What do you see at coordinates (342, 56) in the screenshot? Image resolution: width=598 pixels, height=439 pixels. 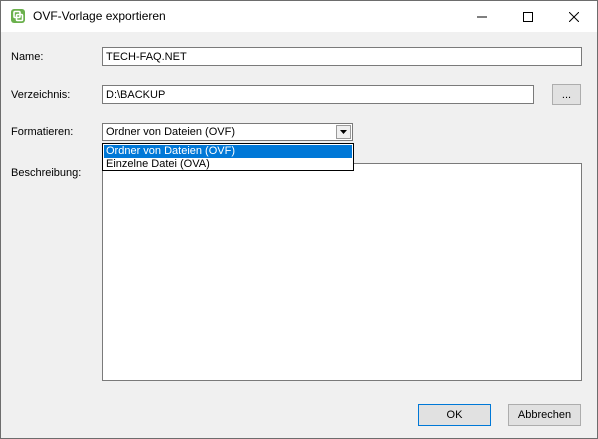 I see `name-input: TECH-FAQ.NET` at bounding box center [342, 56].